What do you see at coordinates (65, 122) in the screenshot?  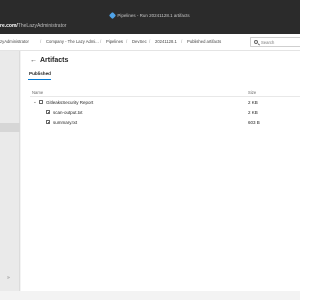 I see `artifact-name: summary.txt` at bounding box center [65, 122].